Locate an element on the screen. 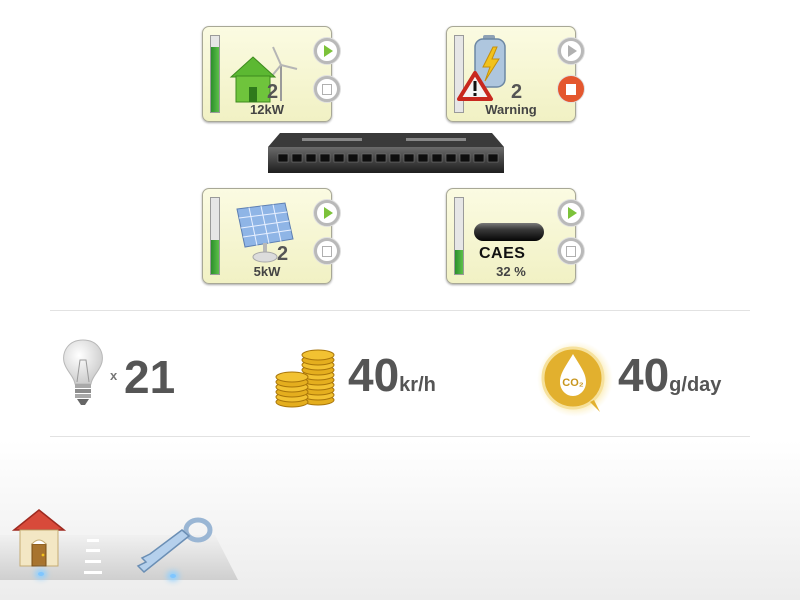 The width and height of the screenshot is (800, 600). coins-icon is located at coordinates (305, 378).